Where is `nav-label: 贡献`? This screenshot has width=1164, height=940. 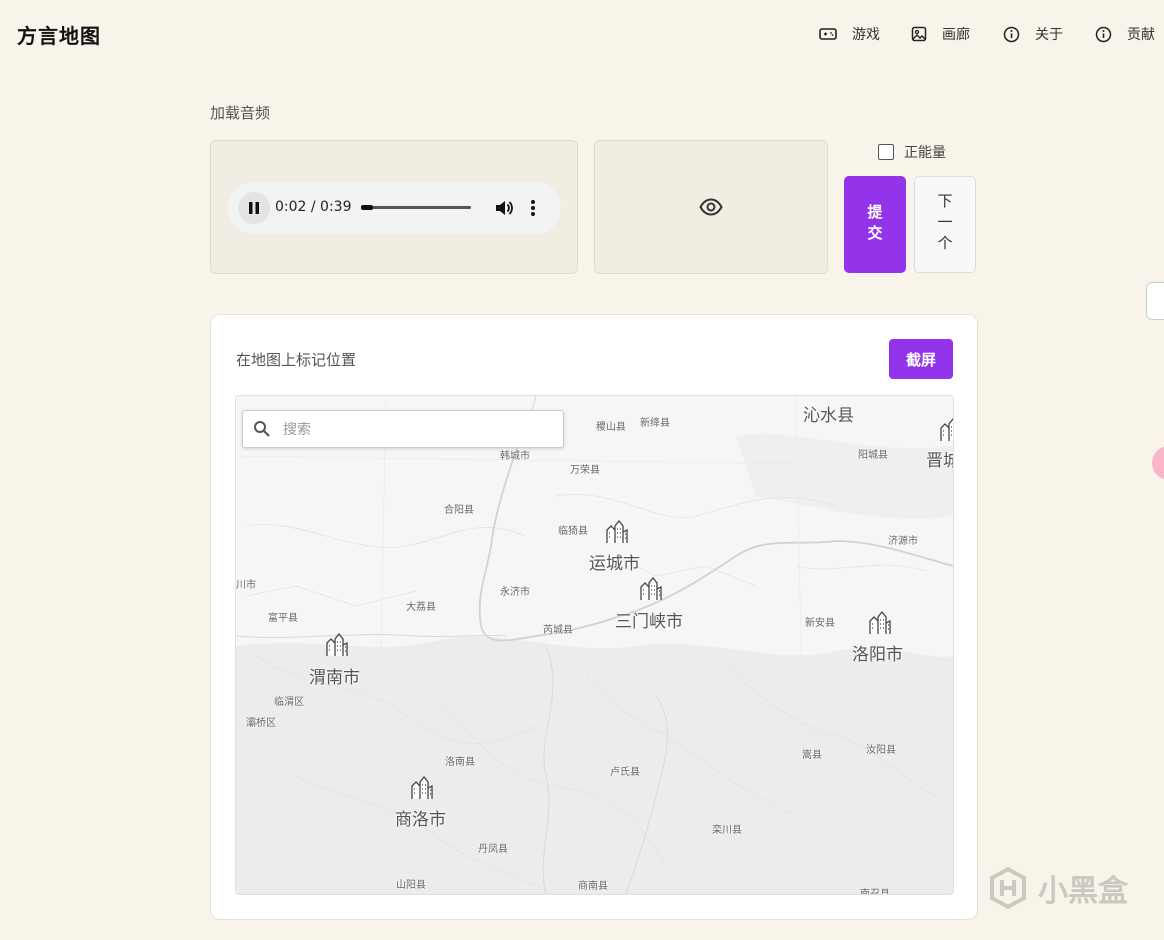
nav-label: 贡献 is located at coordinates (1141, 35).